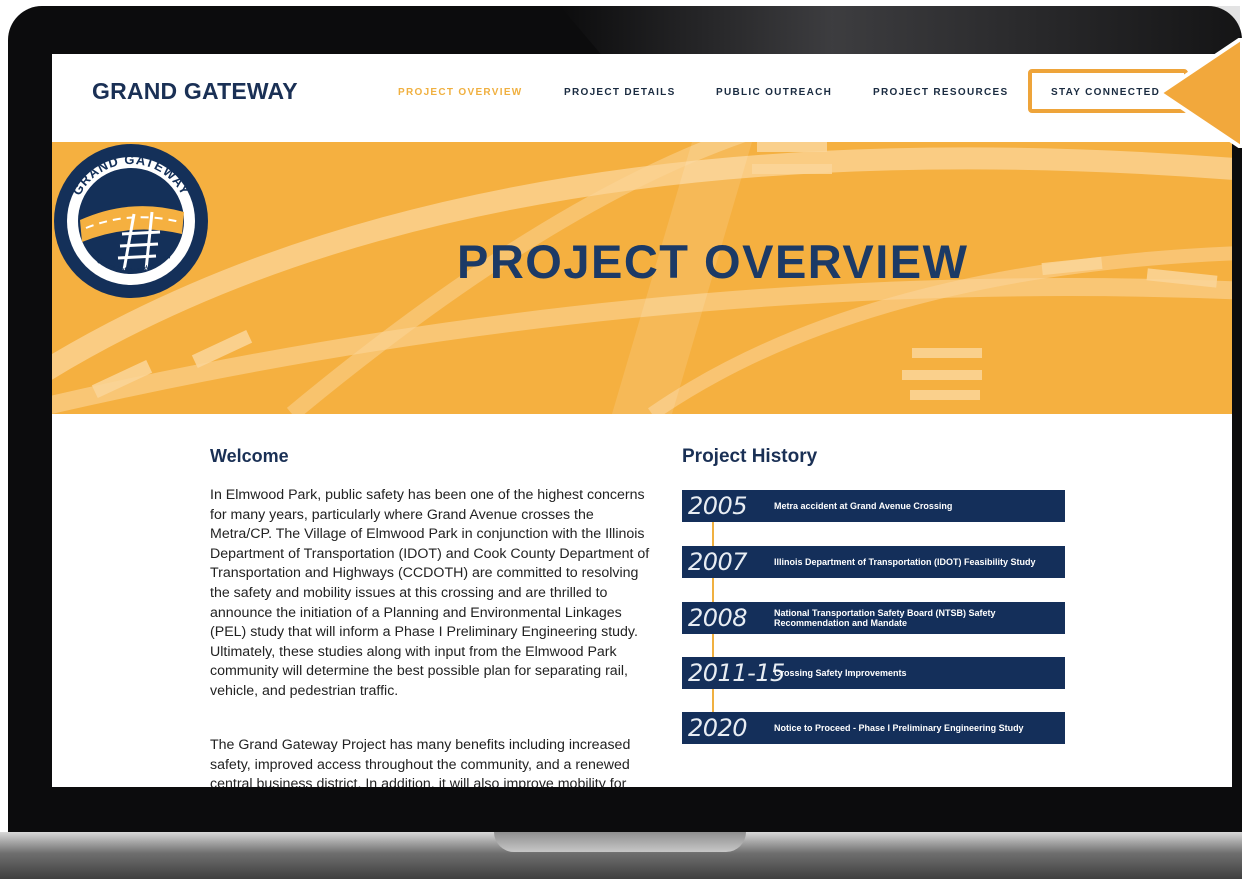  I want to click on hero-title: PROJECT OVERVIEW, so click(713, 261).